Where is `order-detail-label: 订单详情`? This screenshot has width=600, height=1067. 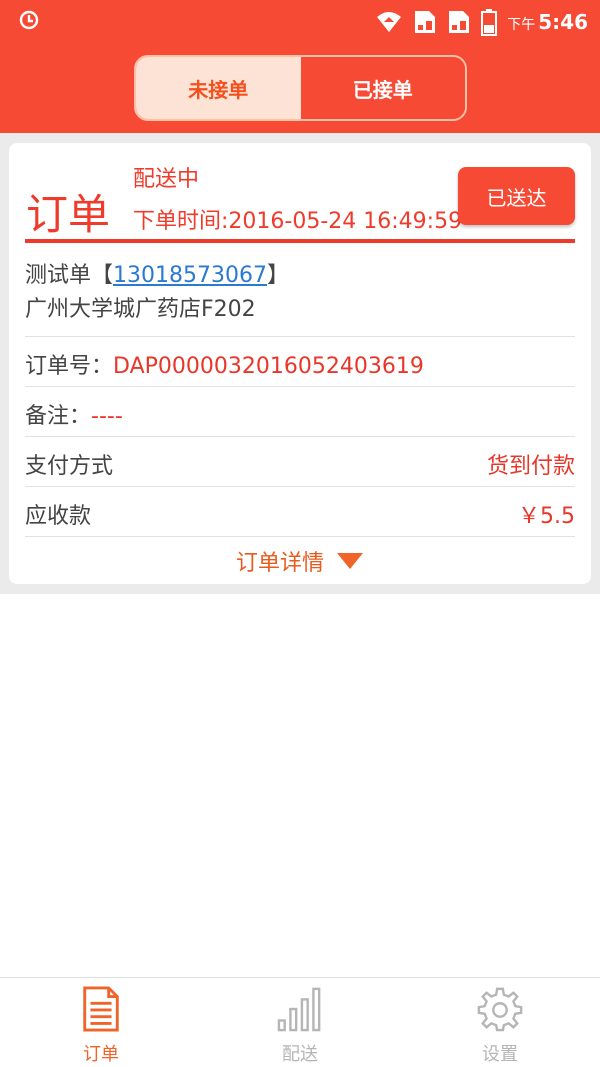
order-detail-label: 订单详情 is located at coordinates (279, 563).